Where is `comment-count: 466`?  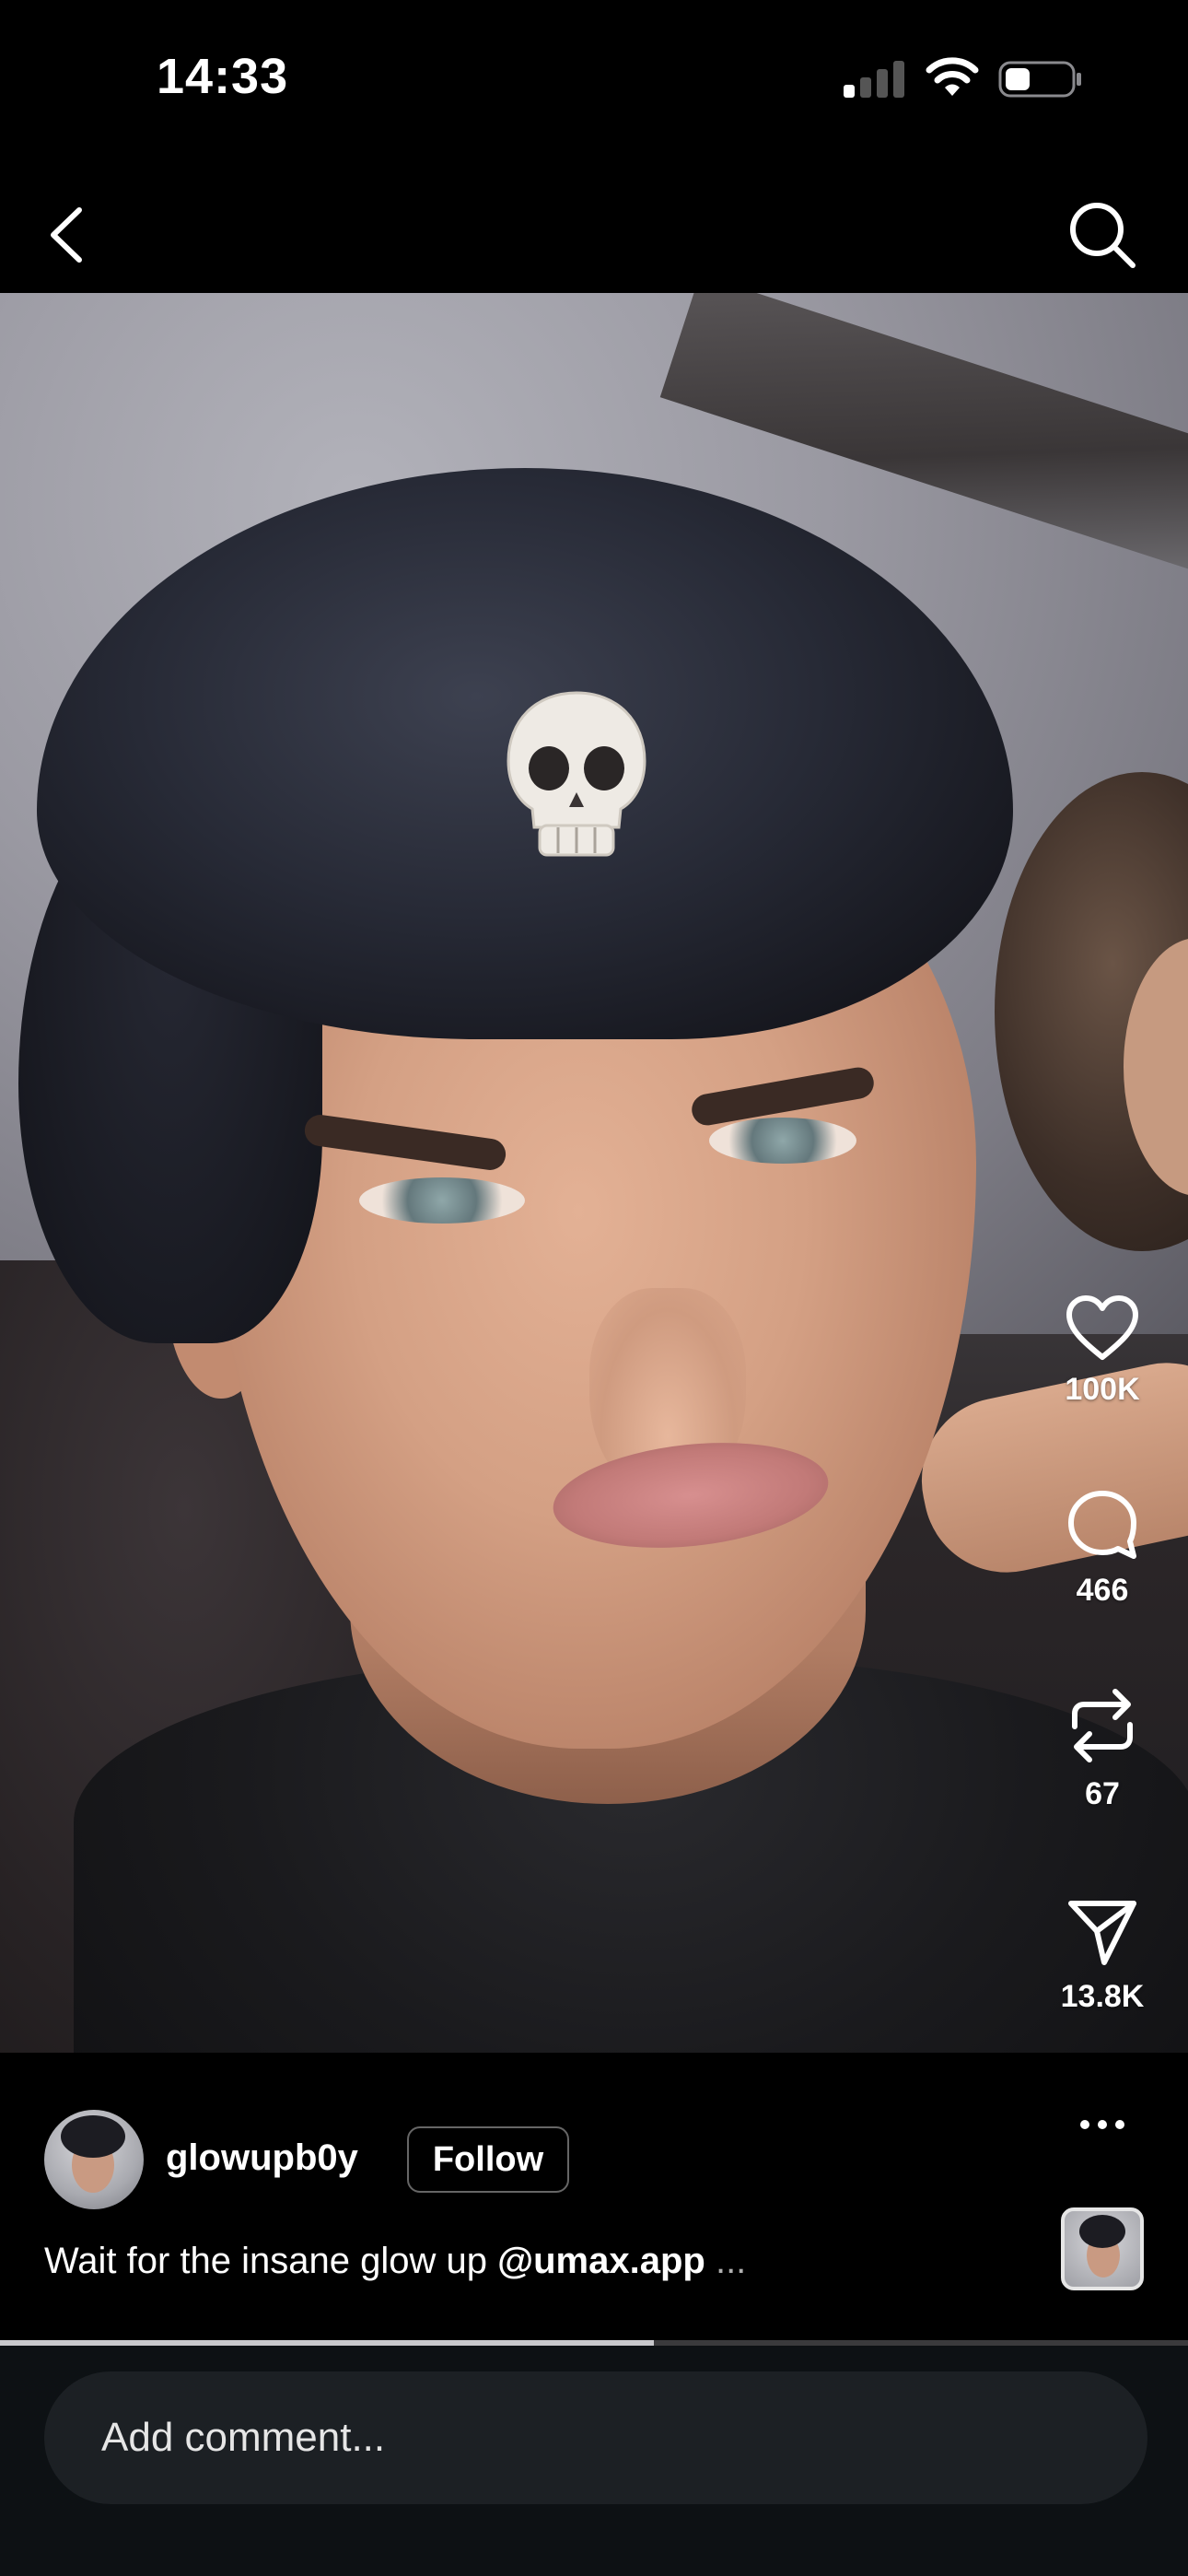 comment-count: 466 is located at coordinates (1102, 1590).